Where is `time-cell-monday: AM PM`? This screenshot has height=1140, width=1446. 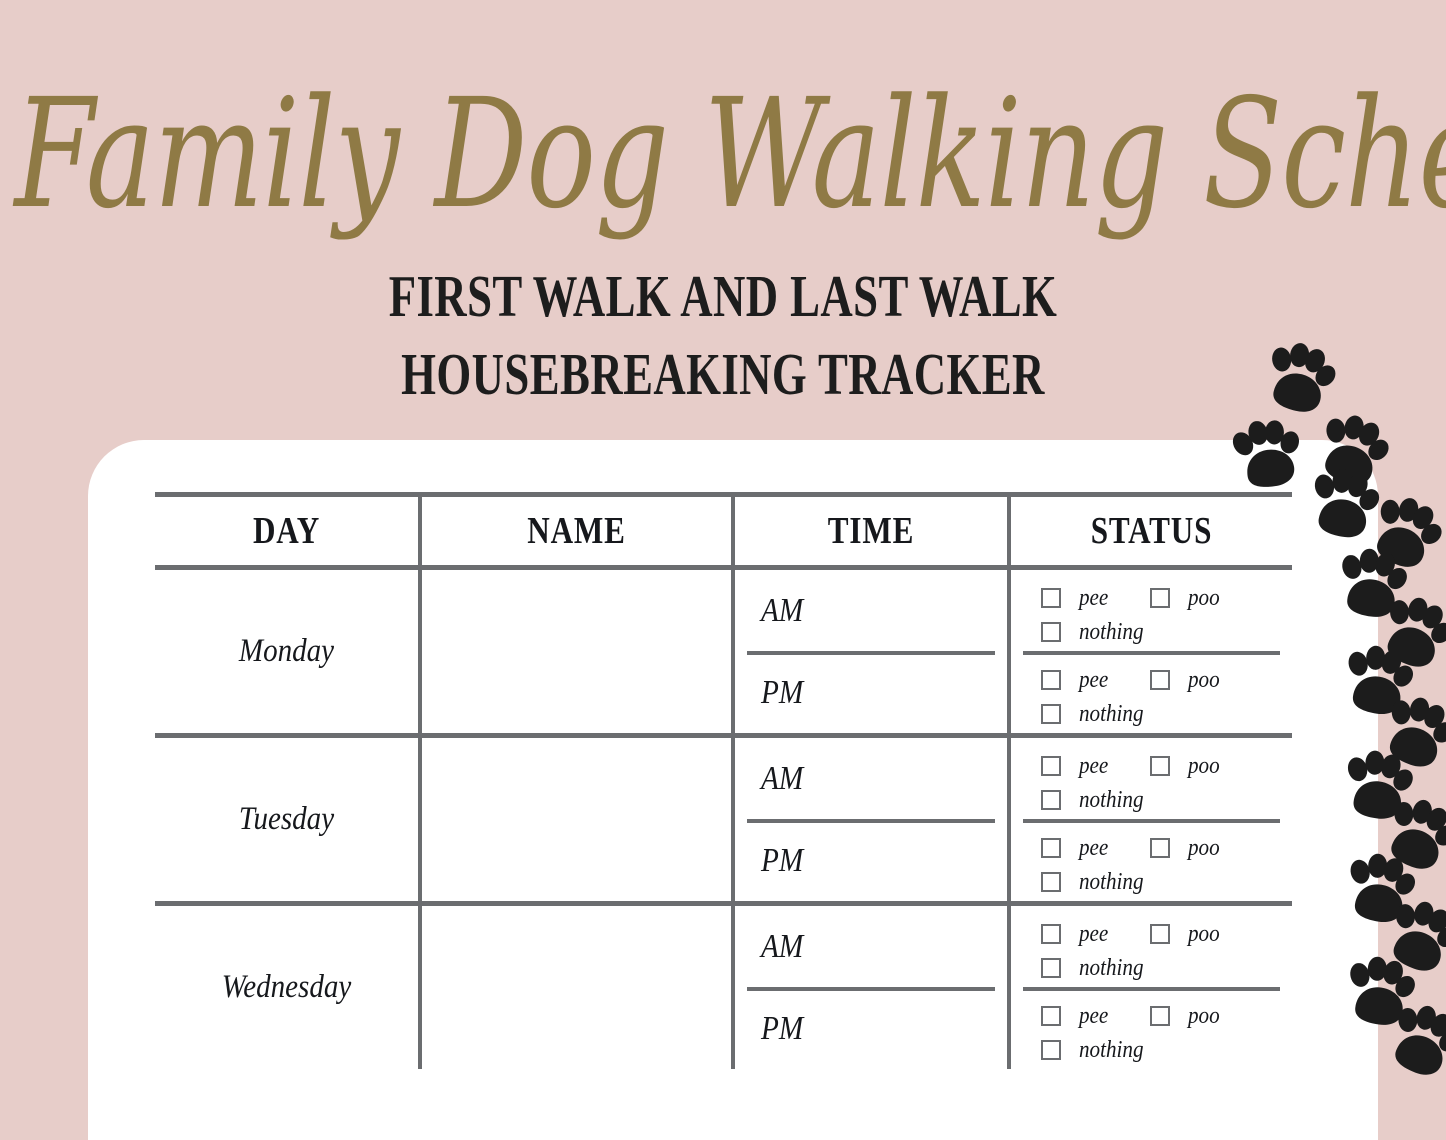 time-cell-monday: AM PM is located at coordinates (871, 651).